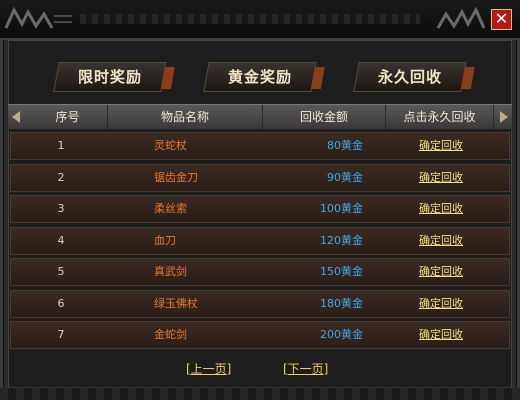  What do you see at coordinates (330, 240) in the screenshot?
I see `amount-value: 120` at bounding box center [330, 240].